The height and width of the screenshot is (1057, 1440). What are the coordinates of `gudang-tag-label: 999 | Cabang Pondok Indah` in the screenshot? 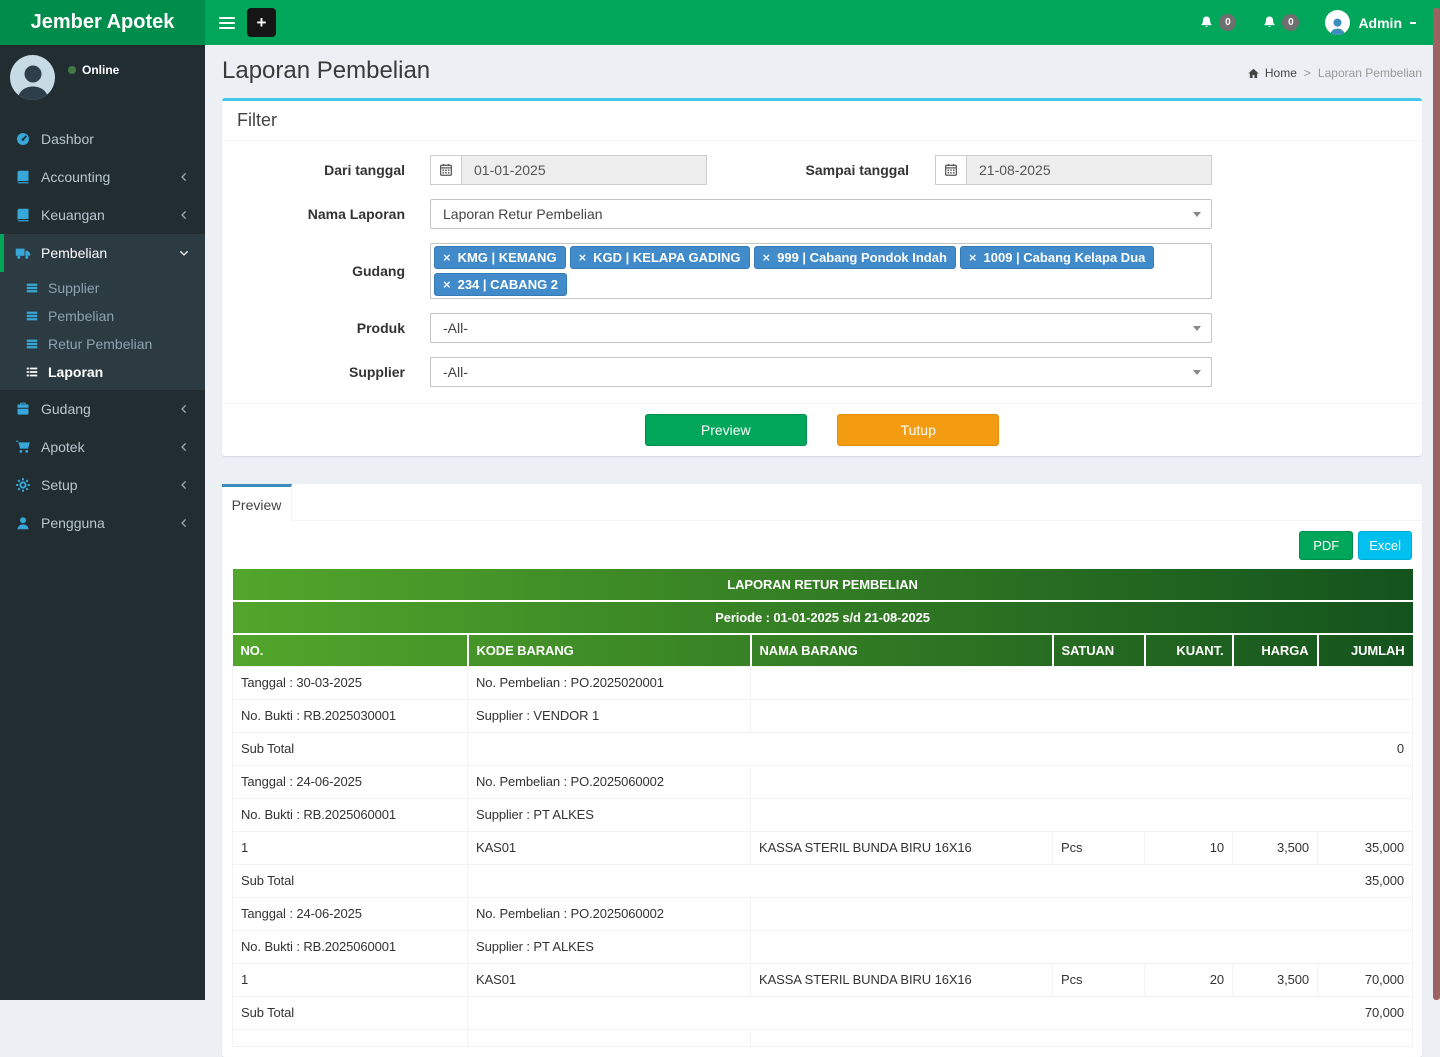 It's located at (862, 257).